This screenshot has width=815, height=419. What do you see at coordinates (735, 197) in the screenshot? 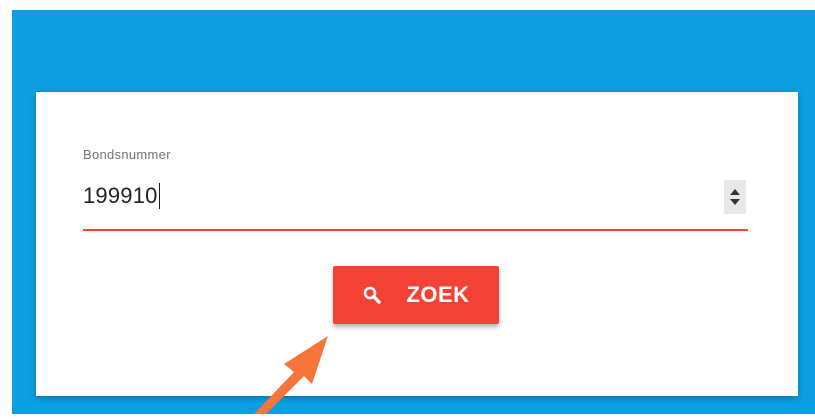
I see `number-spinner` at bounding box center [735, 197].